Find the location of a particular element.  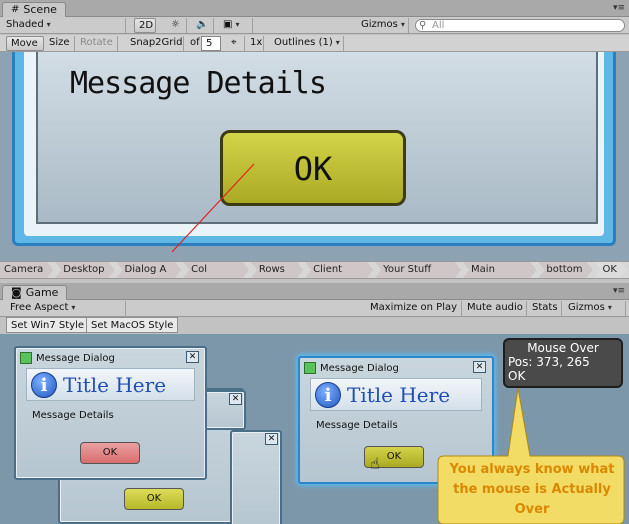

macos-label: Set MacOS Style is located at coordinates (132, 325).